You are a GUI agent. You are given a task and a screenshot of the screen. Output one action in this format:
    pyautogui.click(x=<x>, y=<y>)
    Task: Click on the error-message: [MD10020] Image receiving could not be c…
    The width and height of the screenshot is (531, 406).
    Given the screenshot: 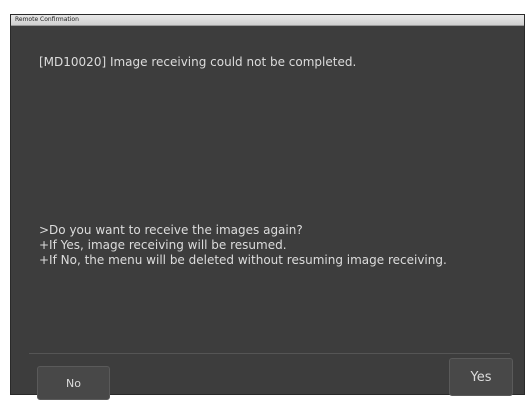 What is the action you would take?
    pyautogui.click(x=198, y=62)
    